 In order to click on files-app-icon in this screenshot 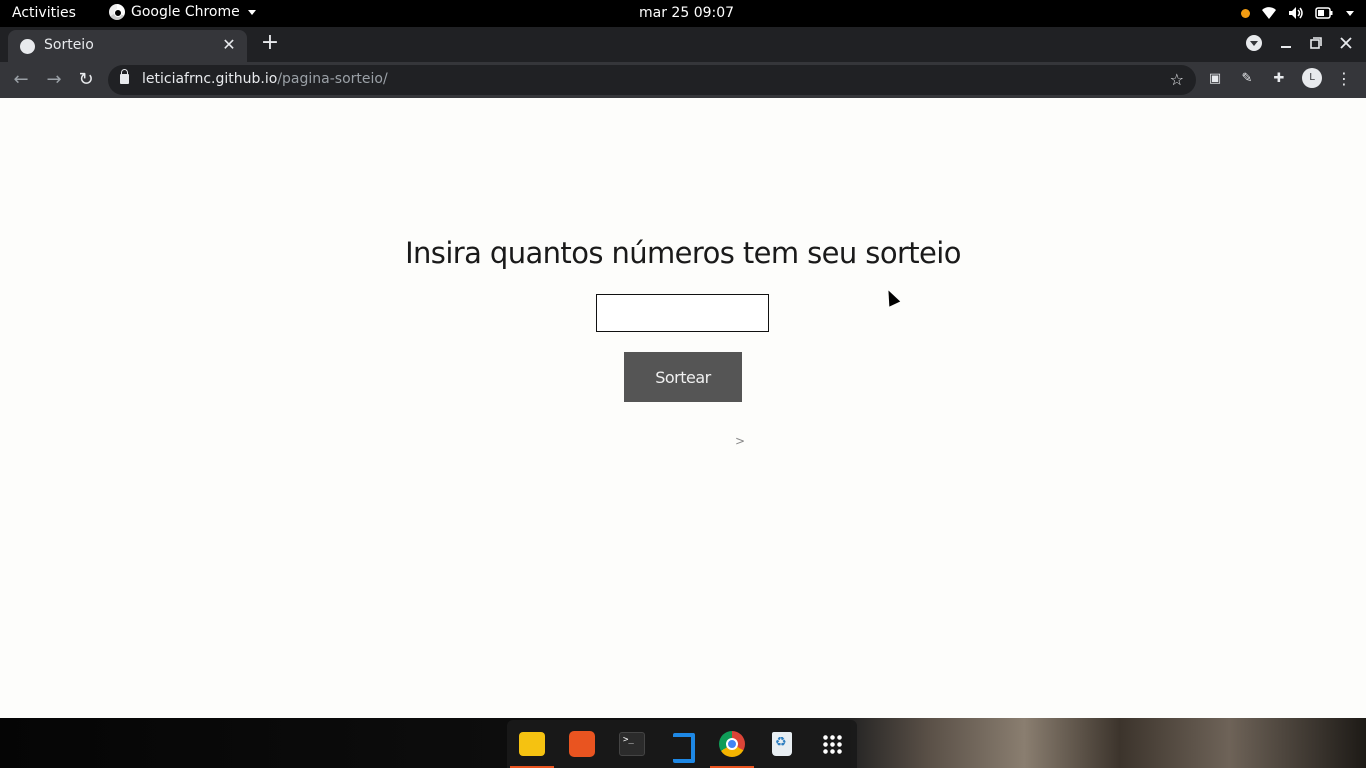, I will do `click(532, 744)`.